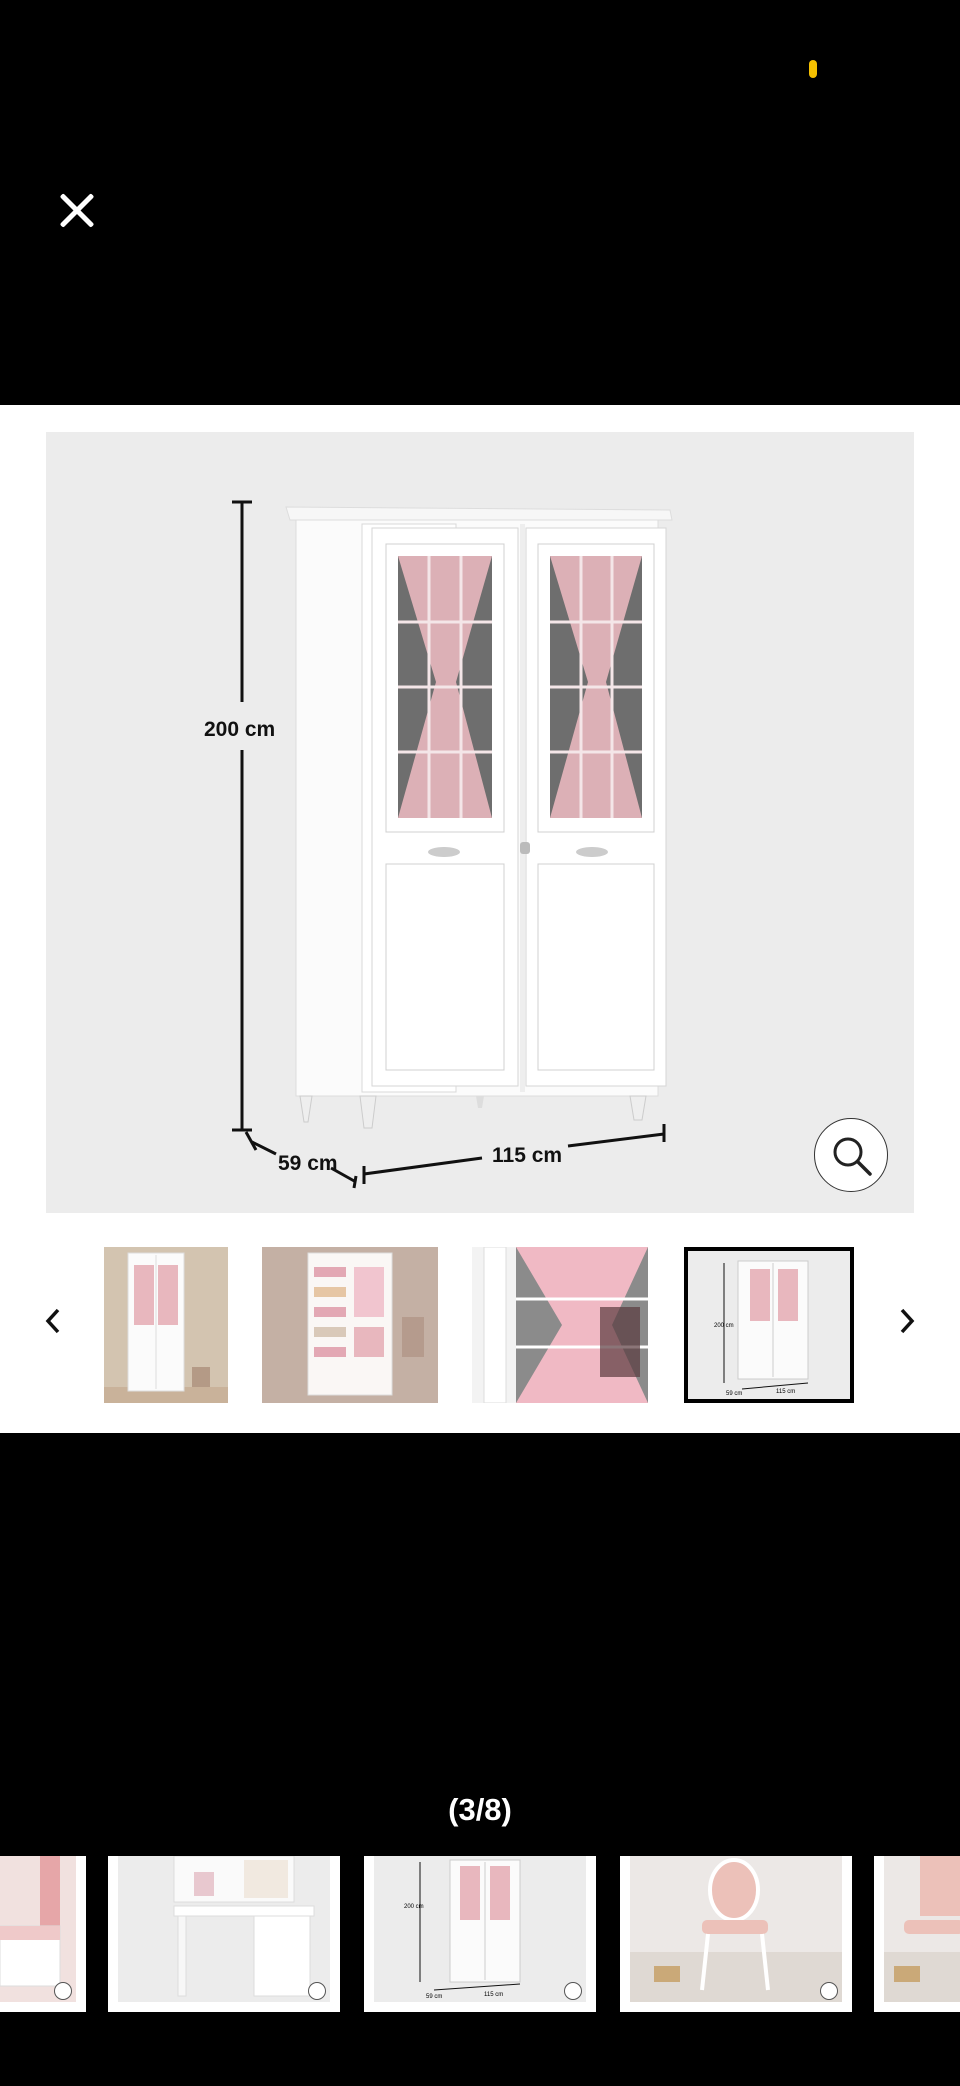 This screenshot has height=2086, width=960. I want to click on thumbnail-wardrobe-open-interior, so click(350, 1325).